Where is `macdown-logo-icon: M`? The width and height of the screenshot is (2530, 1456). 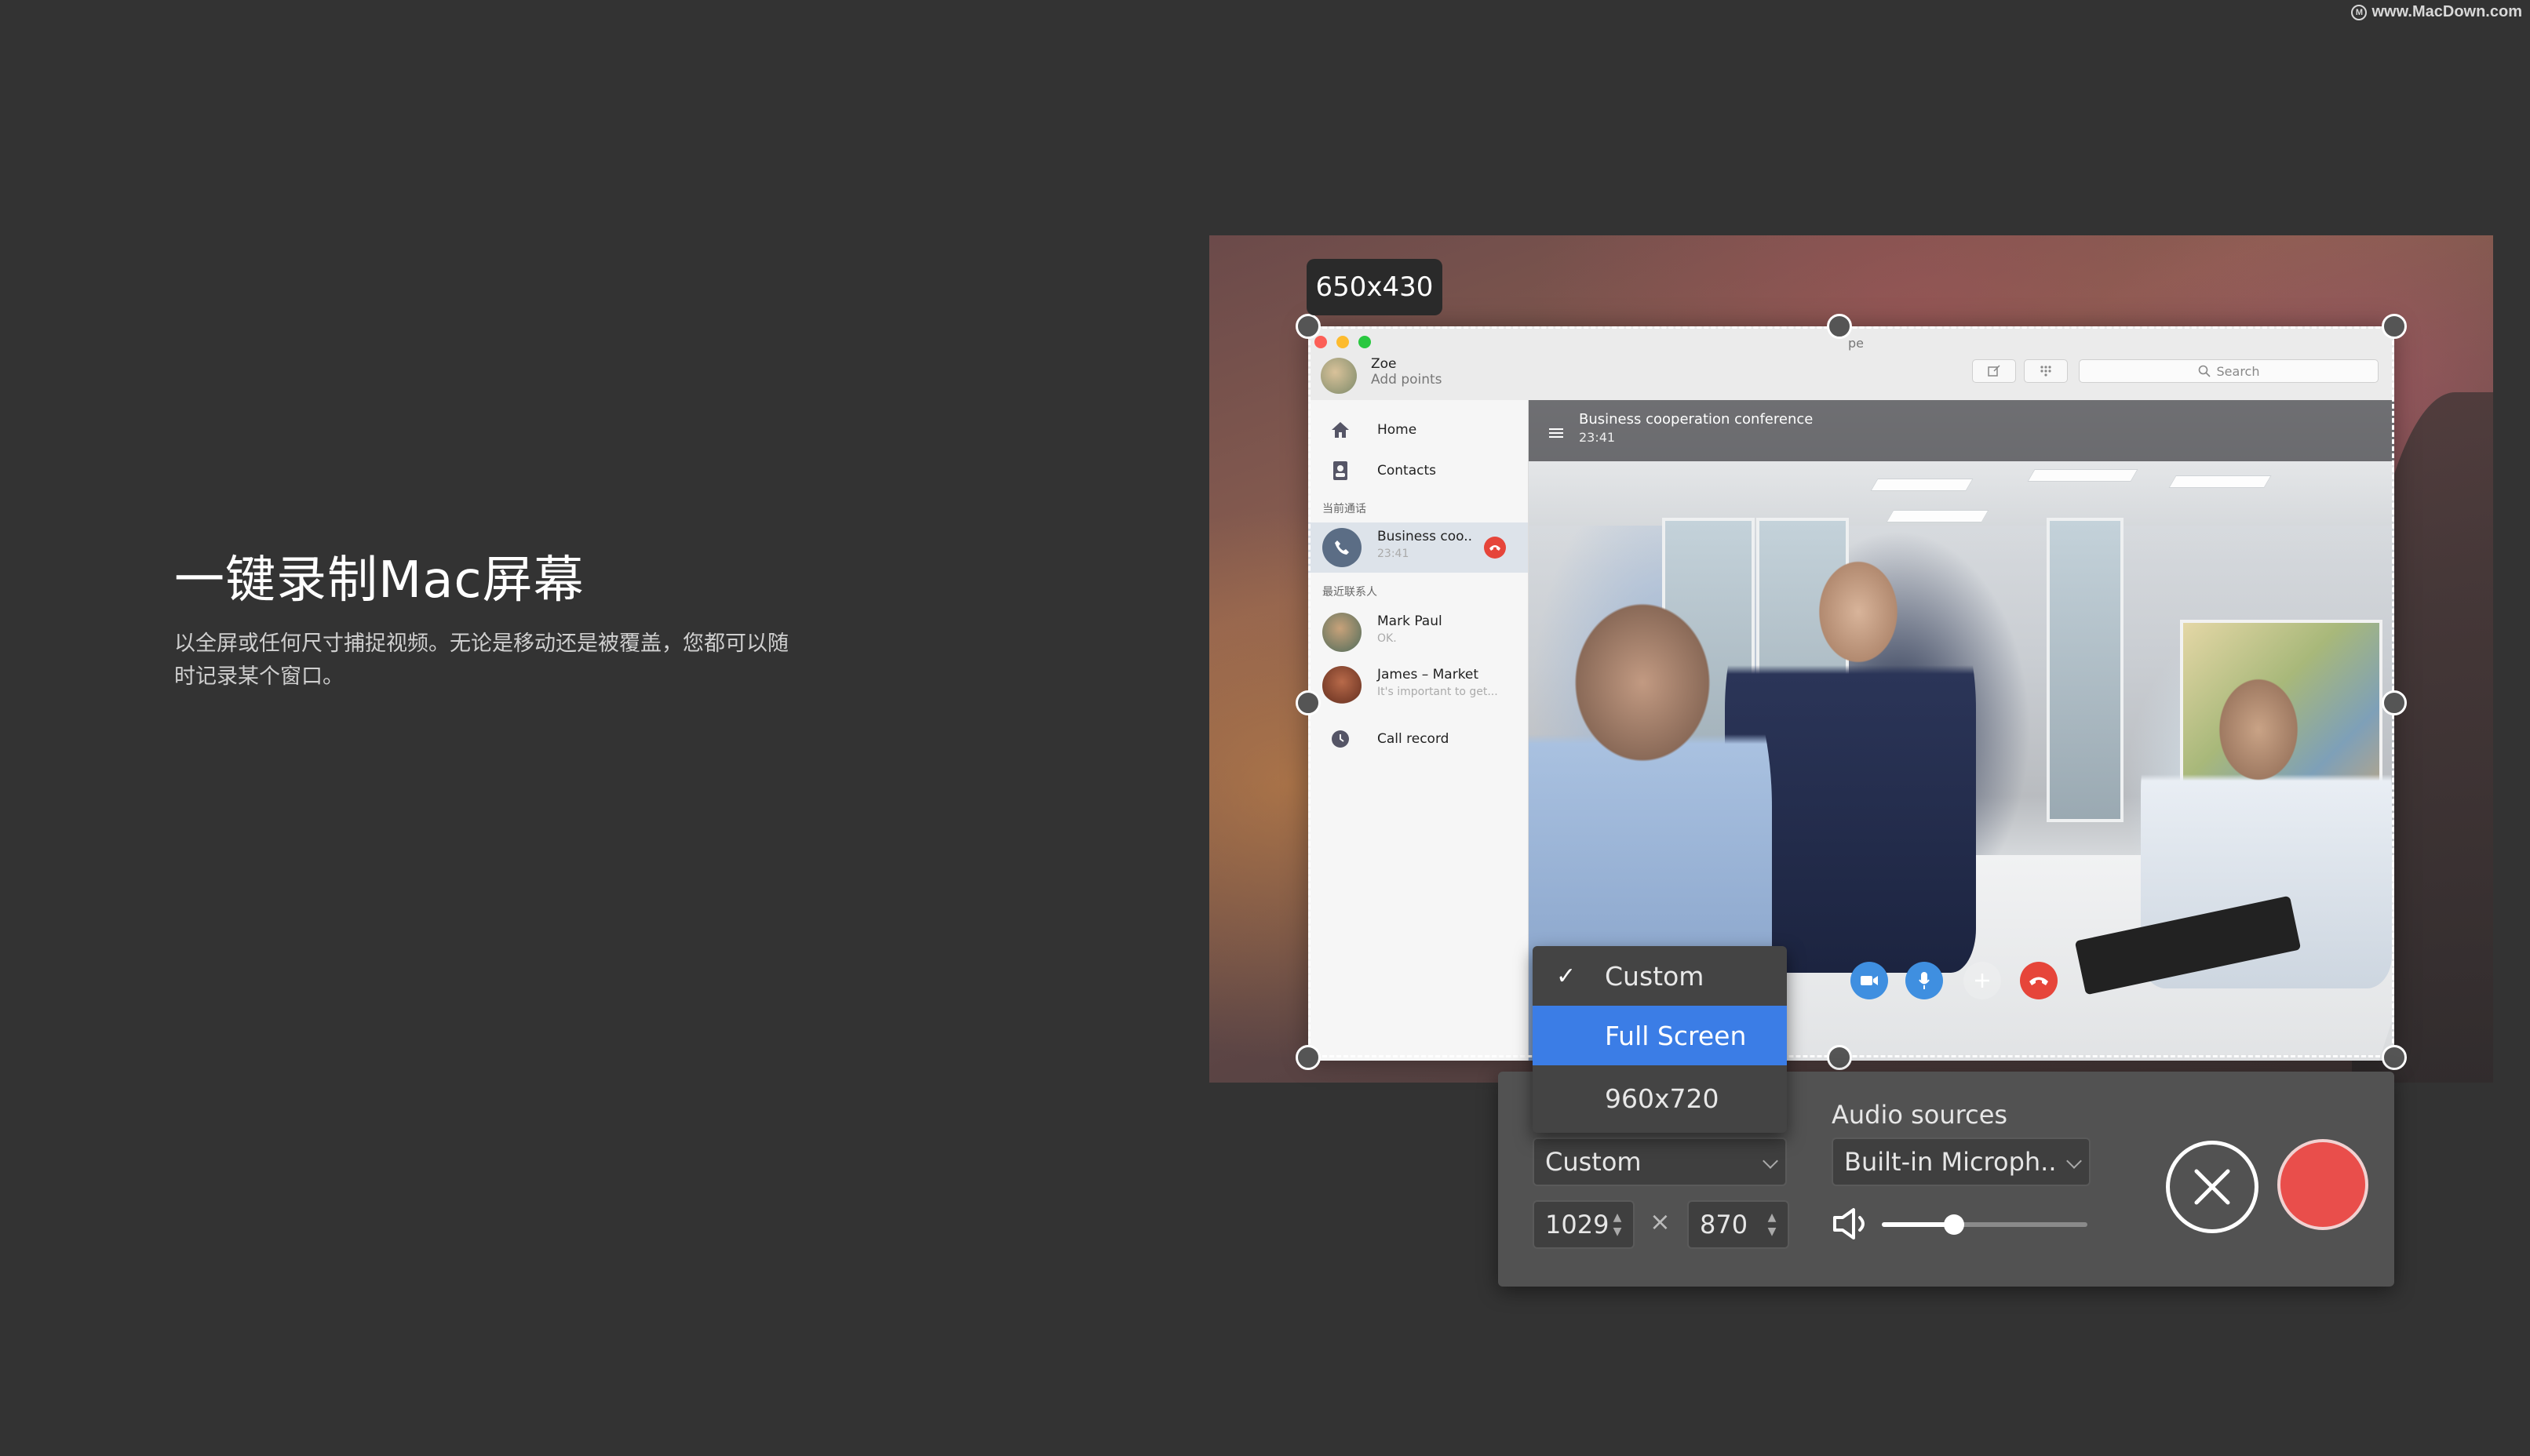
macdown-logo-icon: M is located at coordinates (2359, 12).